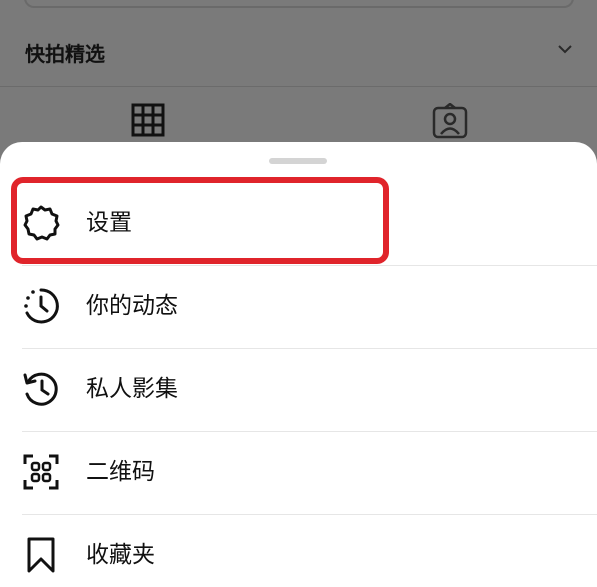  What do you see at coordinates (65, 52) in the screenshot?
I see `story-highlights-title: 快拍精选` at bounding box center [65, 52].